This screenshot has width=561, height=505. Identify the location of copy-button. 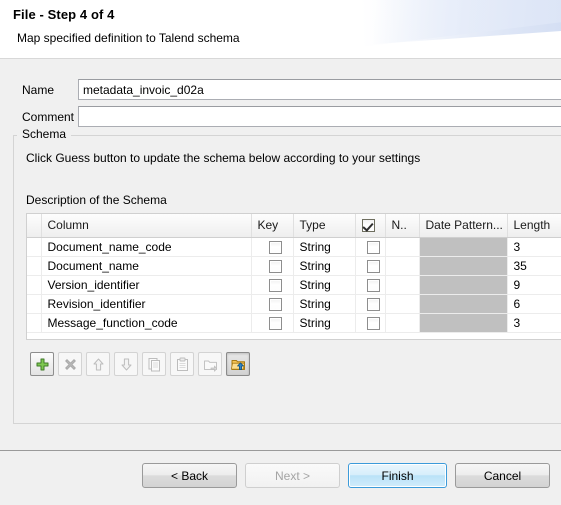
(154, 364).